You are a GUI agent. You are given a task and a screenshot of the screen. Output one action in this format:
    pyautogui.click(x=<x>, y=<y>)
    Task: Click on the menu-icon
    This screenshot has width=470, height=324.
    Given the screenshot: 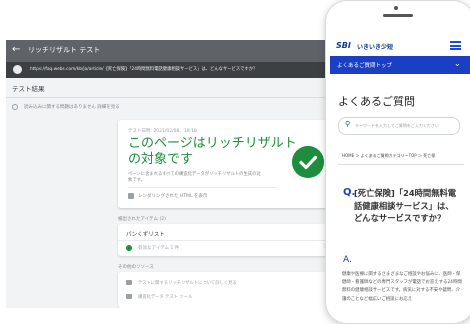 What is the action you would take?
    pyautogui.click(x=455, y=45)
    